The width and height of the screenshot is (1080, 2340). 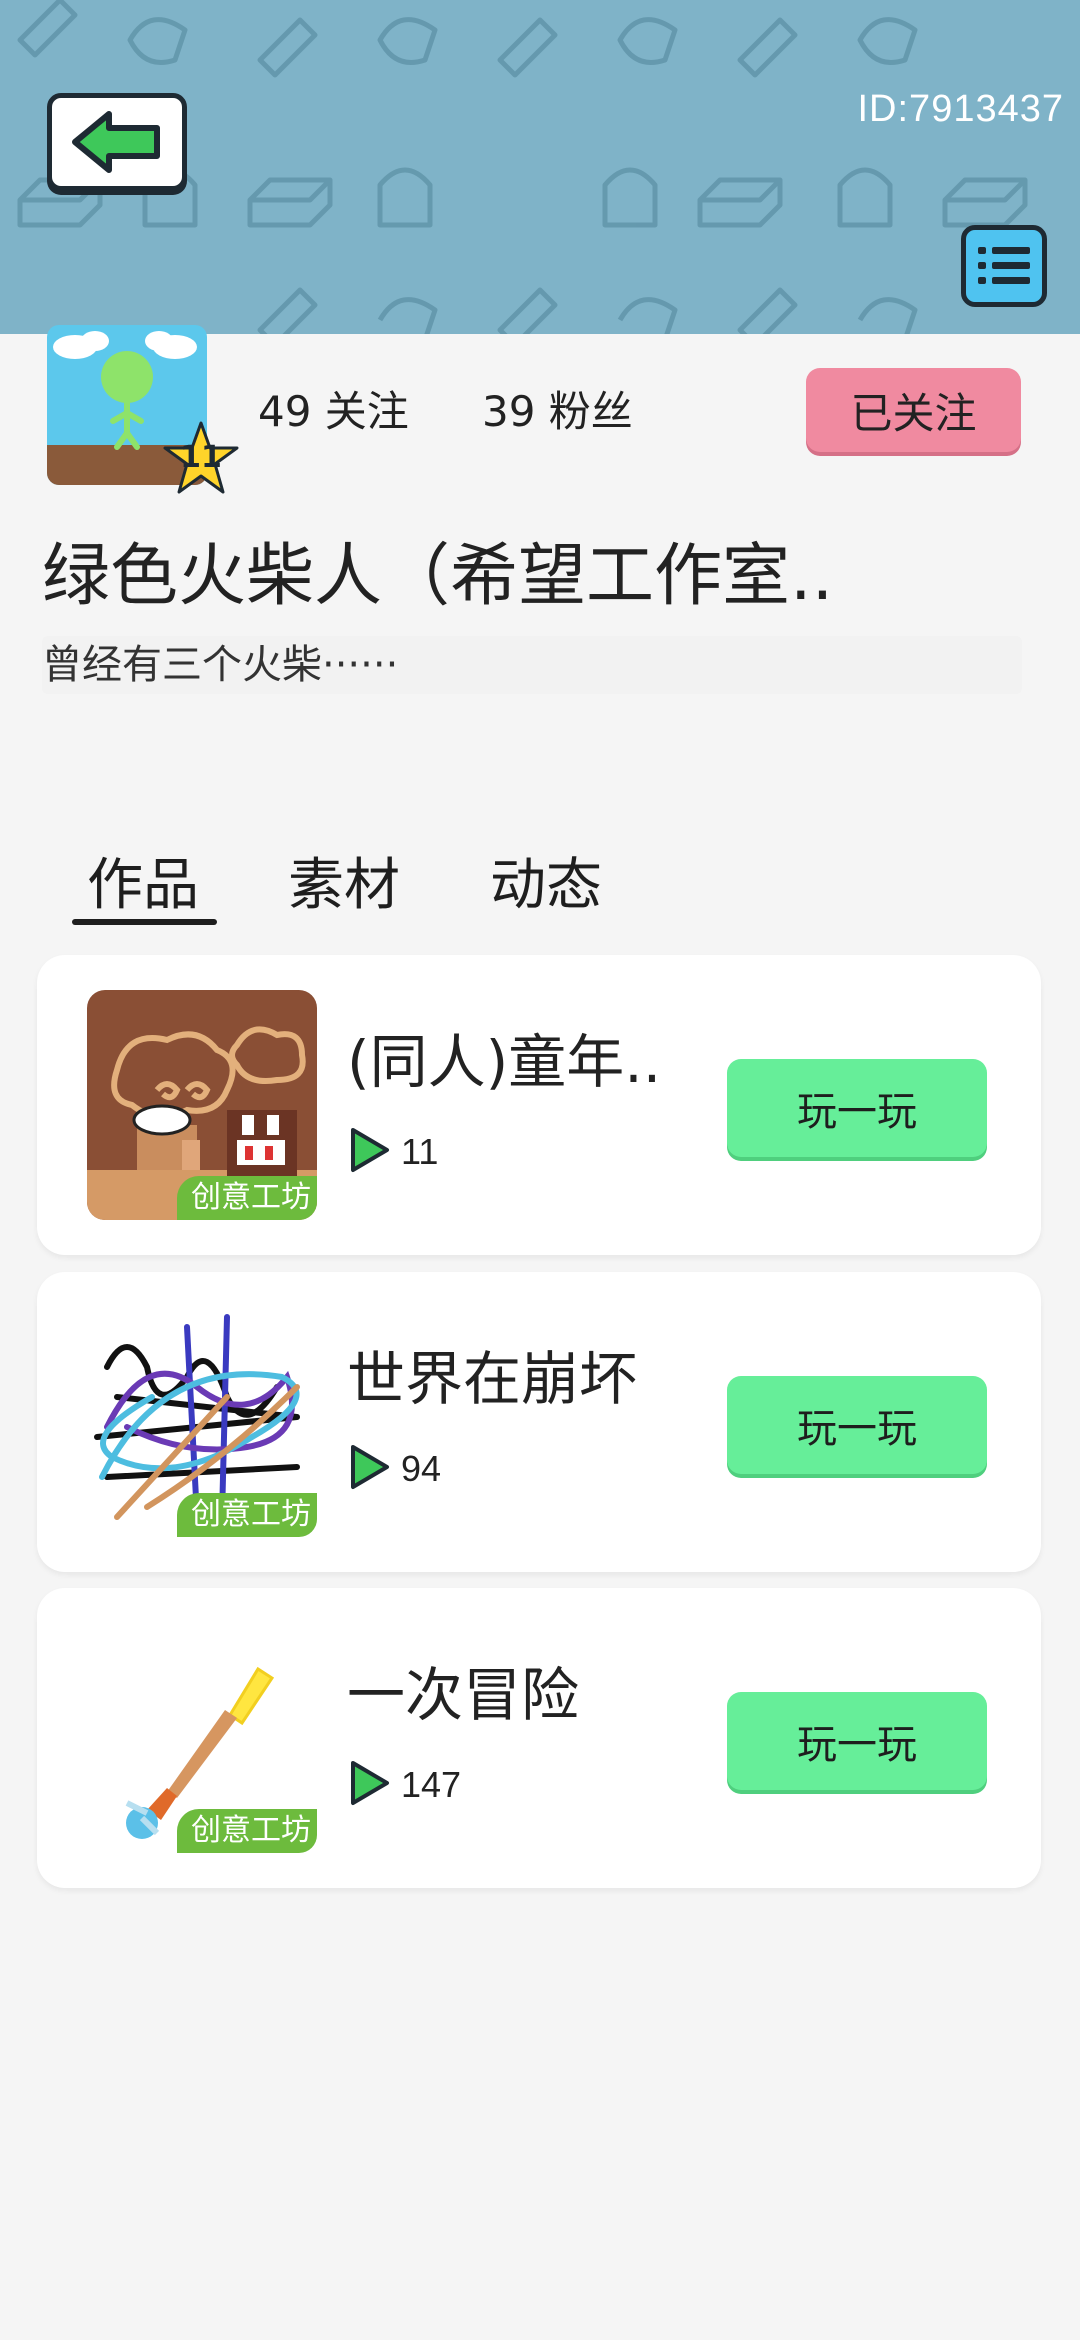 What do you see at coordinates (333, 408) in the screenshot?
I see `following-count: 49 关注` at bounding box center [333, 408].